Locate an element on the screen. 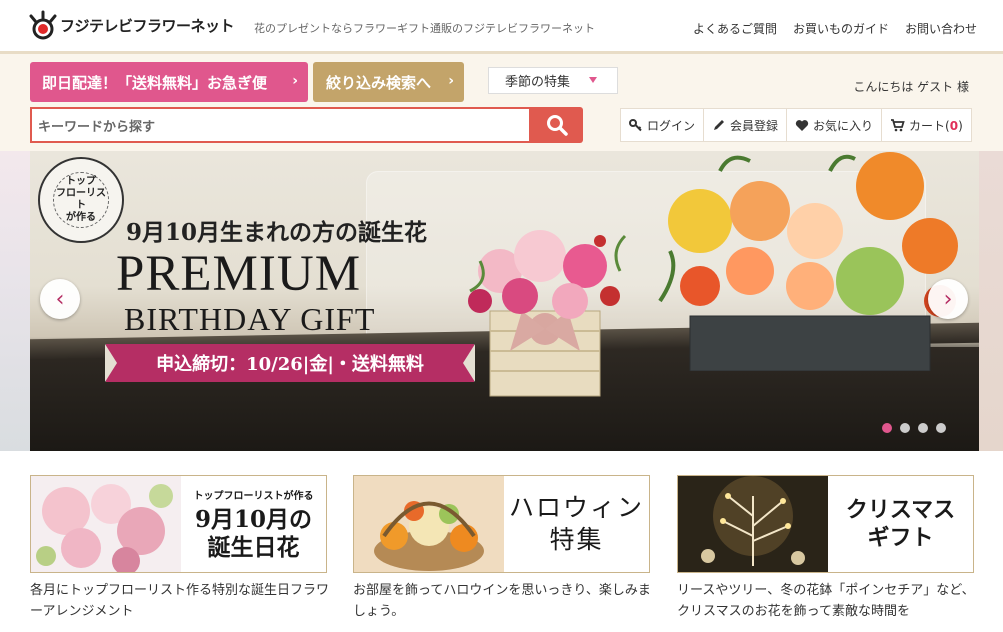 This screenshot has height=632, width=1003. card-small-text: トップフローリストが作る is located at coordinates (253, 496).